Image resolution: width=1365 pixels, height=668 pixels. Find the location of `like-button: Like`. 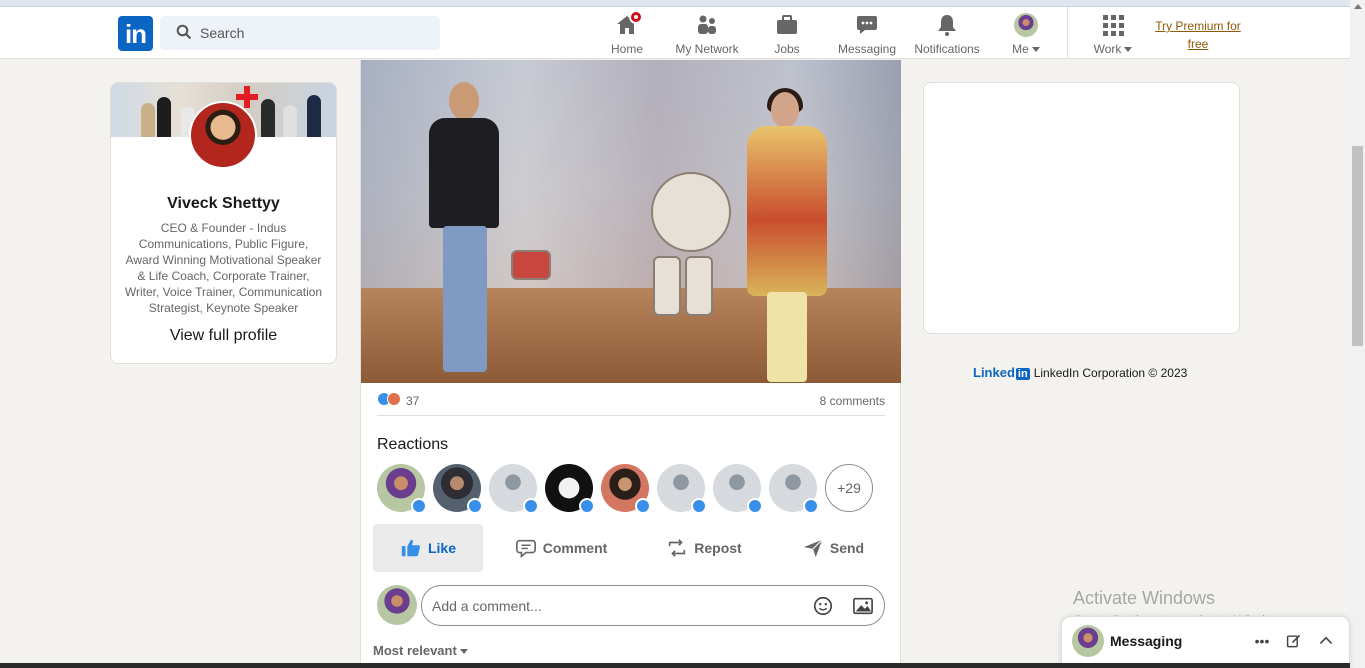

like-button: Like is located at coordinates (428, 548).